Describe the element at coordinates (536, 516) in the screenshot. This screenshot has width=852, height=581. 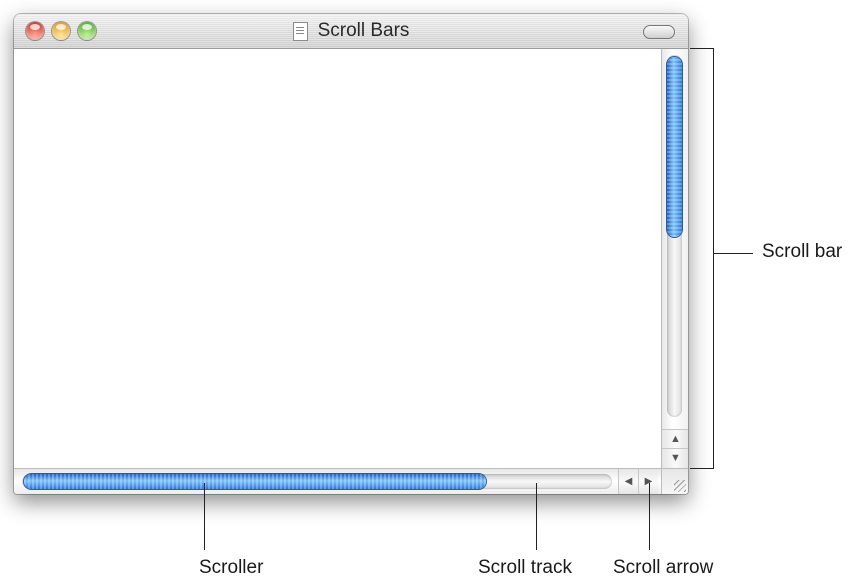
I see `scroll-track-leader` at that location.